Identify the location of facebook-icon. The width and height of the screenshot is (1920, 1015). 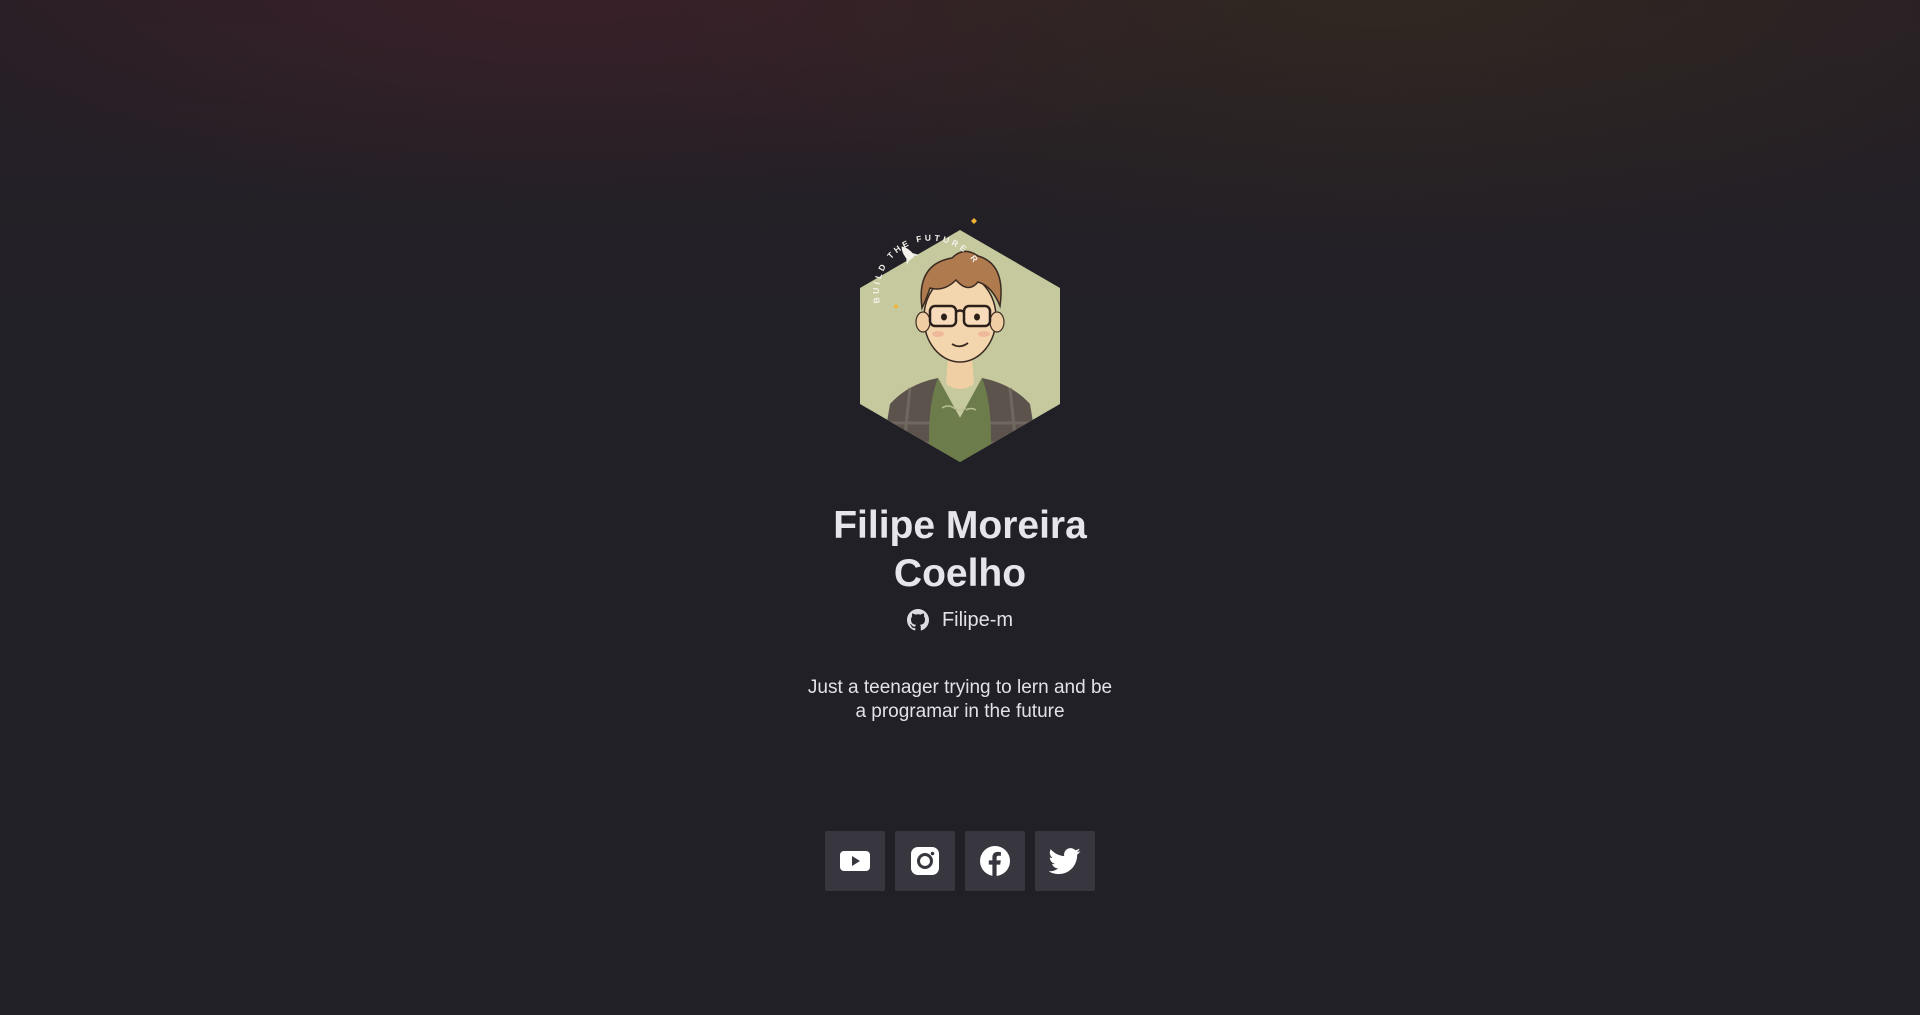
(995, 861).